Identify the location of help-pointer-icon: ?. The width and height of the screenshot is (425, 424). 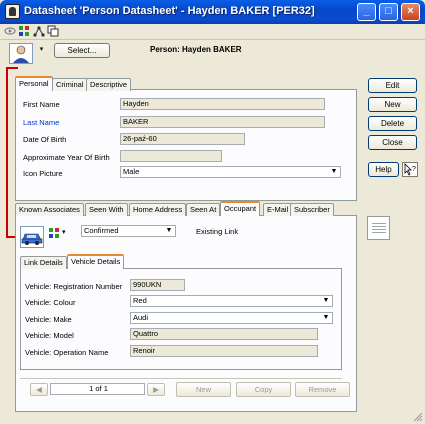
(410, 169).